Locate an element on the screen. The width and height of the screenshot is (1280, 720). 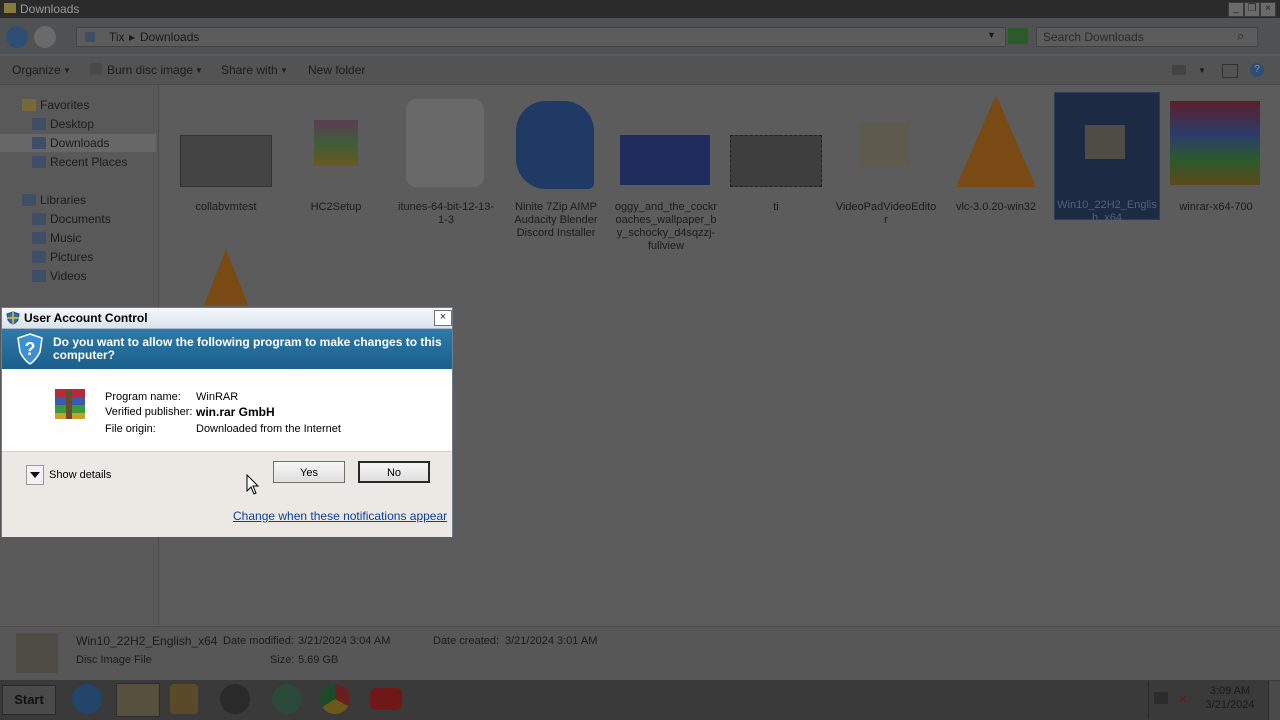
nav-music: Music is located at coordinates (65, 238).